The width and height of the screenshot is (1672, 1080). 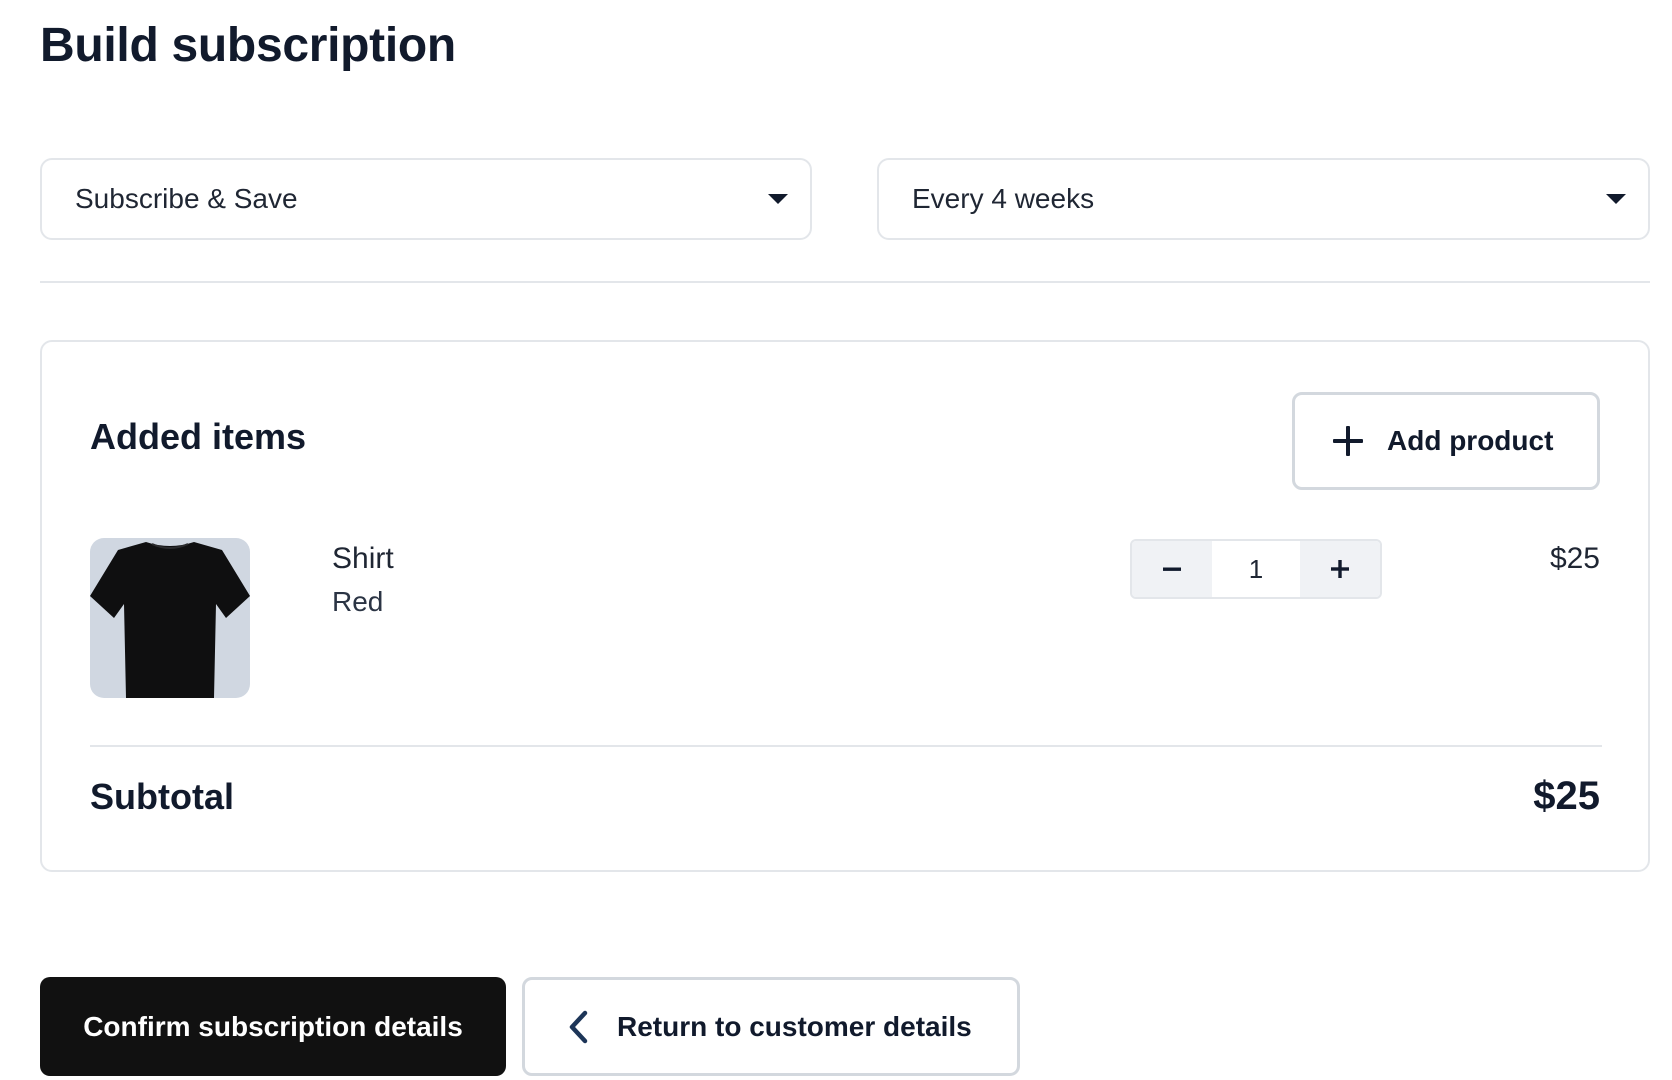 I want to click on plan-select-value: Subscribe & Save, so click(x=186, y=198).